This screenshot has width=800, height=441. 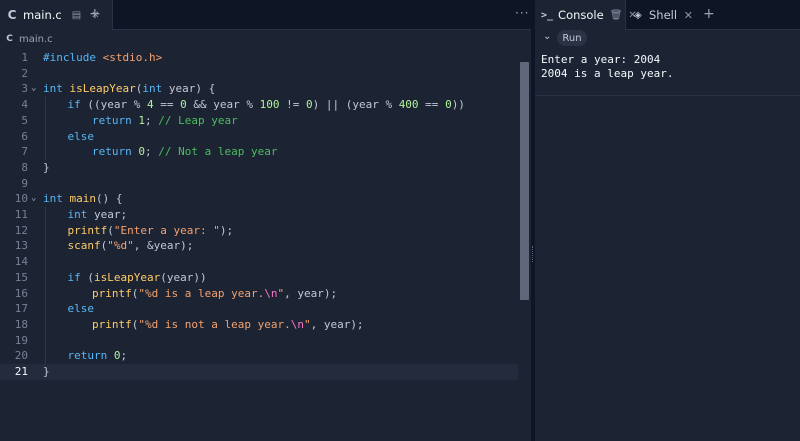 What do you see at coordinates (21, 230) in the screenshot?
I see `line-number: 12` at bounding box center [21, 230].